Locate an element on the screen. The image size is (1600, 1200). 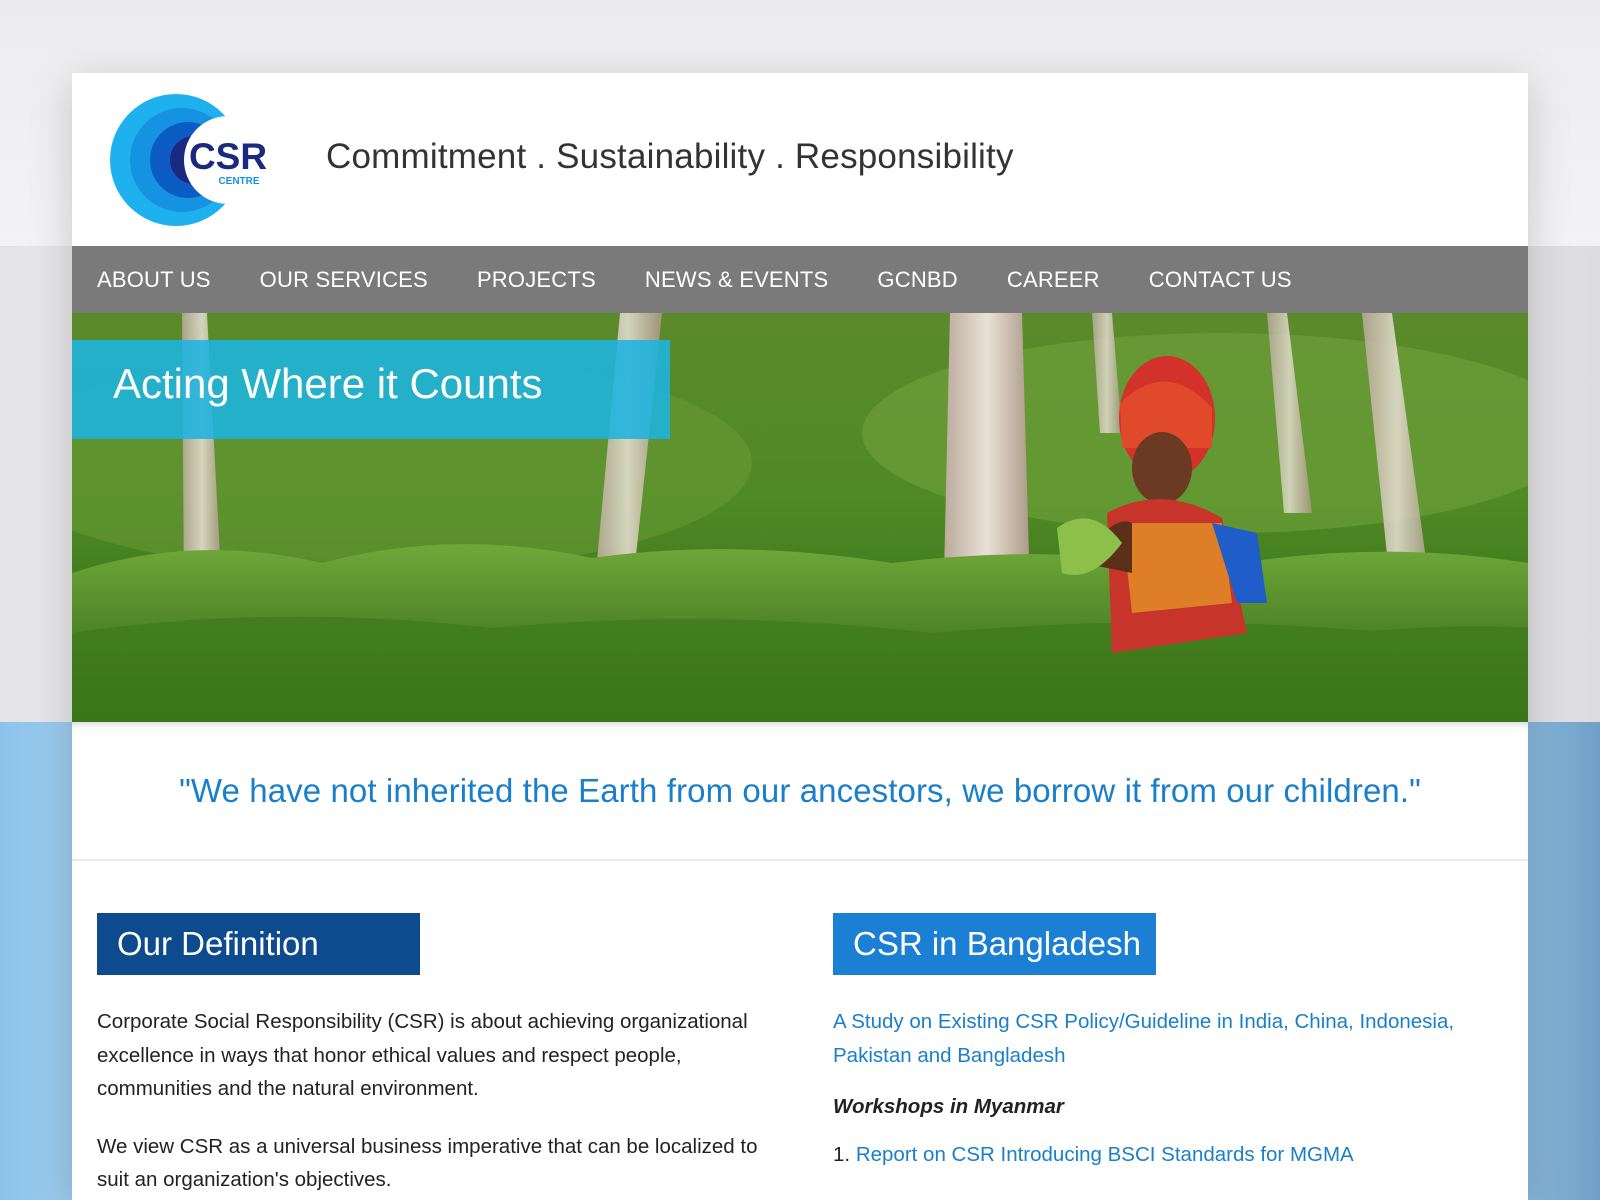
nav-gcnbd: GCNBD is located at coordinates (917, 280).